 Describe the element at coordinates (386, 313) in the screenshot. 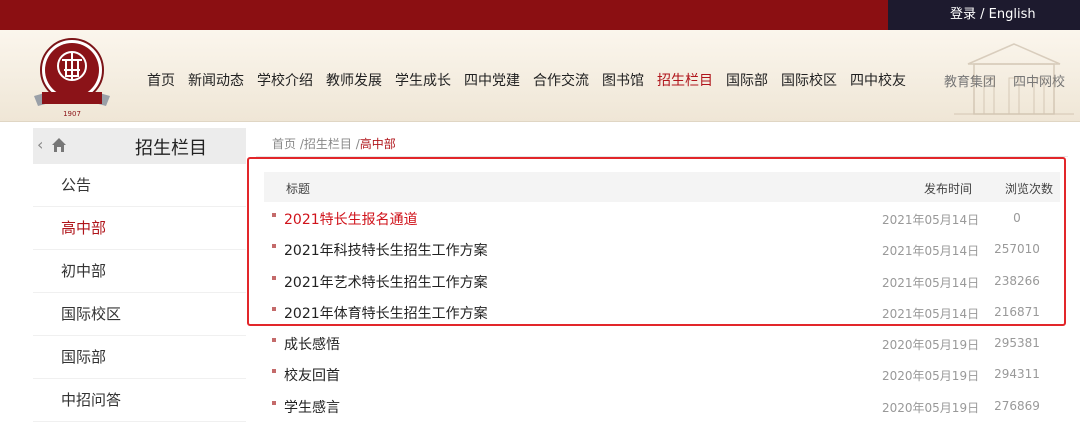

I see `row-title-link: 2021年体育特长生招生工作方案` at that location.